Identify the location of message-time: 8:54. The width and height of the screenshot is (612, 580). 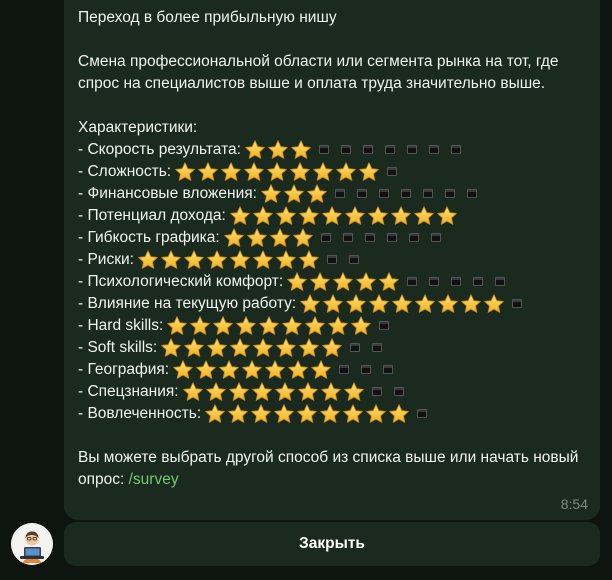
(574, 504).